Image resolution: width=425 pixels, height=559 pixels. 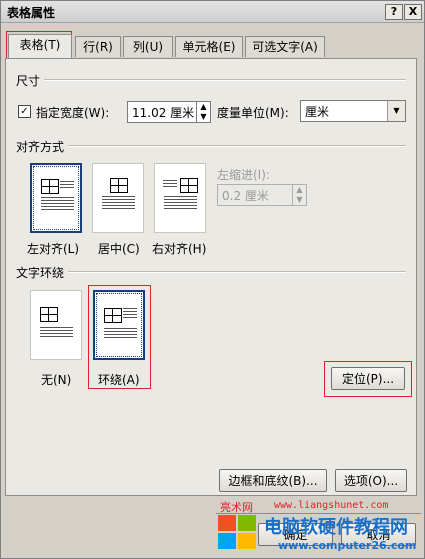 I want to click on indent-input: 0.2 厘米 ▲ ▼, so click(x=262, y=195).